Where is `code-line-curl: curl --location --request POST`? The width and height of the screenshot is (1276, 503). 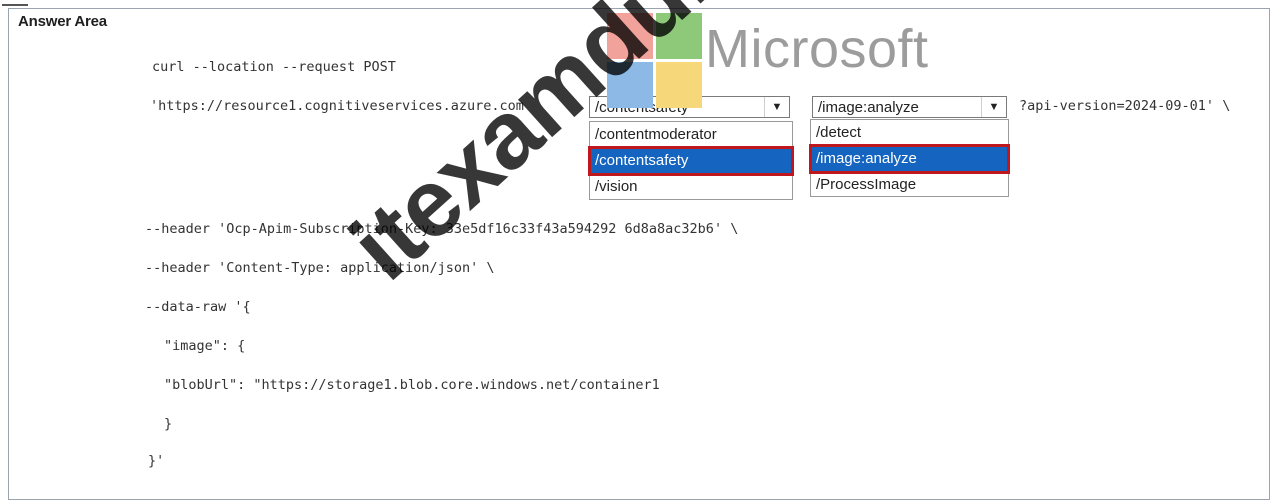
code-line-curl: curl --location --request POST is located at coordinates (274, 67).